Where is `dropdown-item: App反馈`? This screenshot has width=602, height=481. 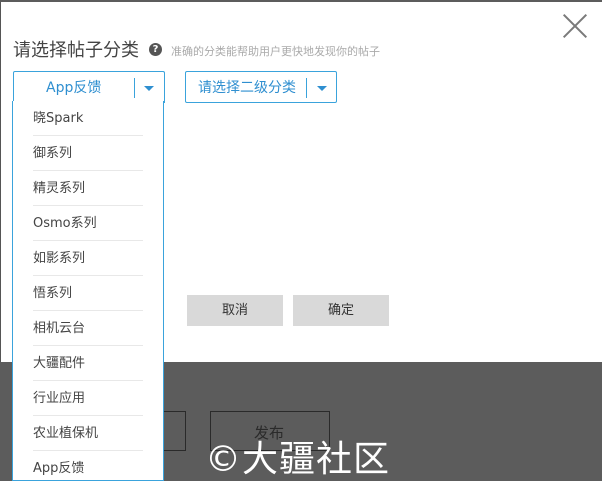 dropdown-item: App反馈 is located at coordinates (88, 465).